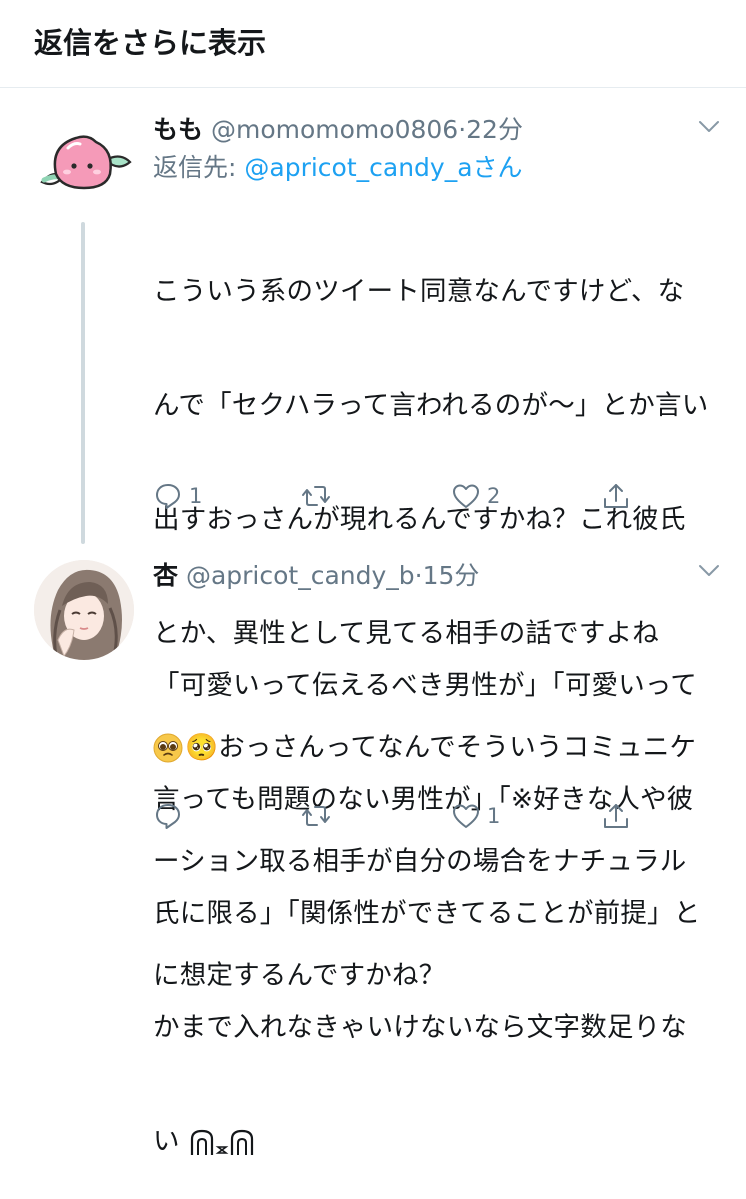 This screenshot has width=746, height=1199. I want to click on tweet-actions: 1 2, so click(398, 496).